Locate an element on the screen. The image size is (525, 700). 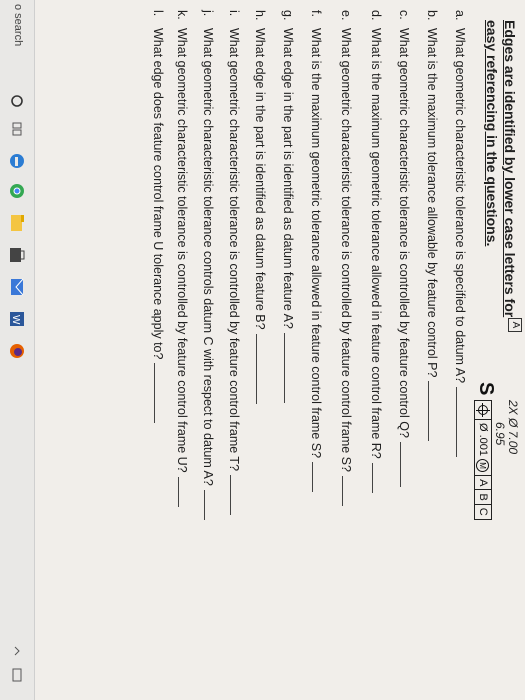
question-letter: f. is located at coordinates (316, 13).